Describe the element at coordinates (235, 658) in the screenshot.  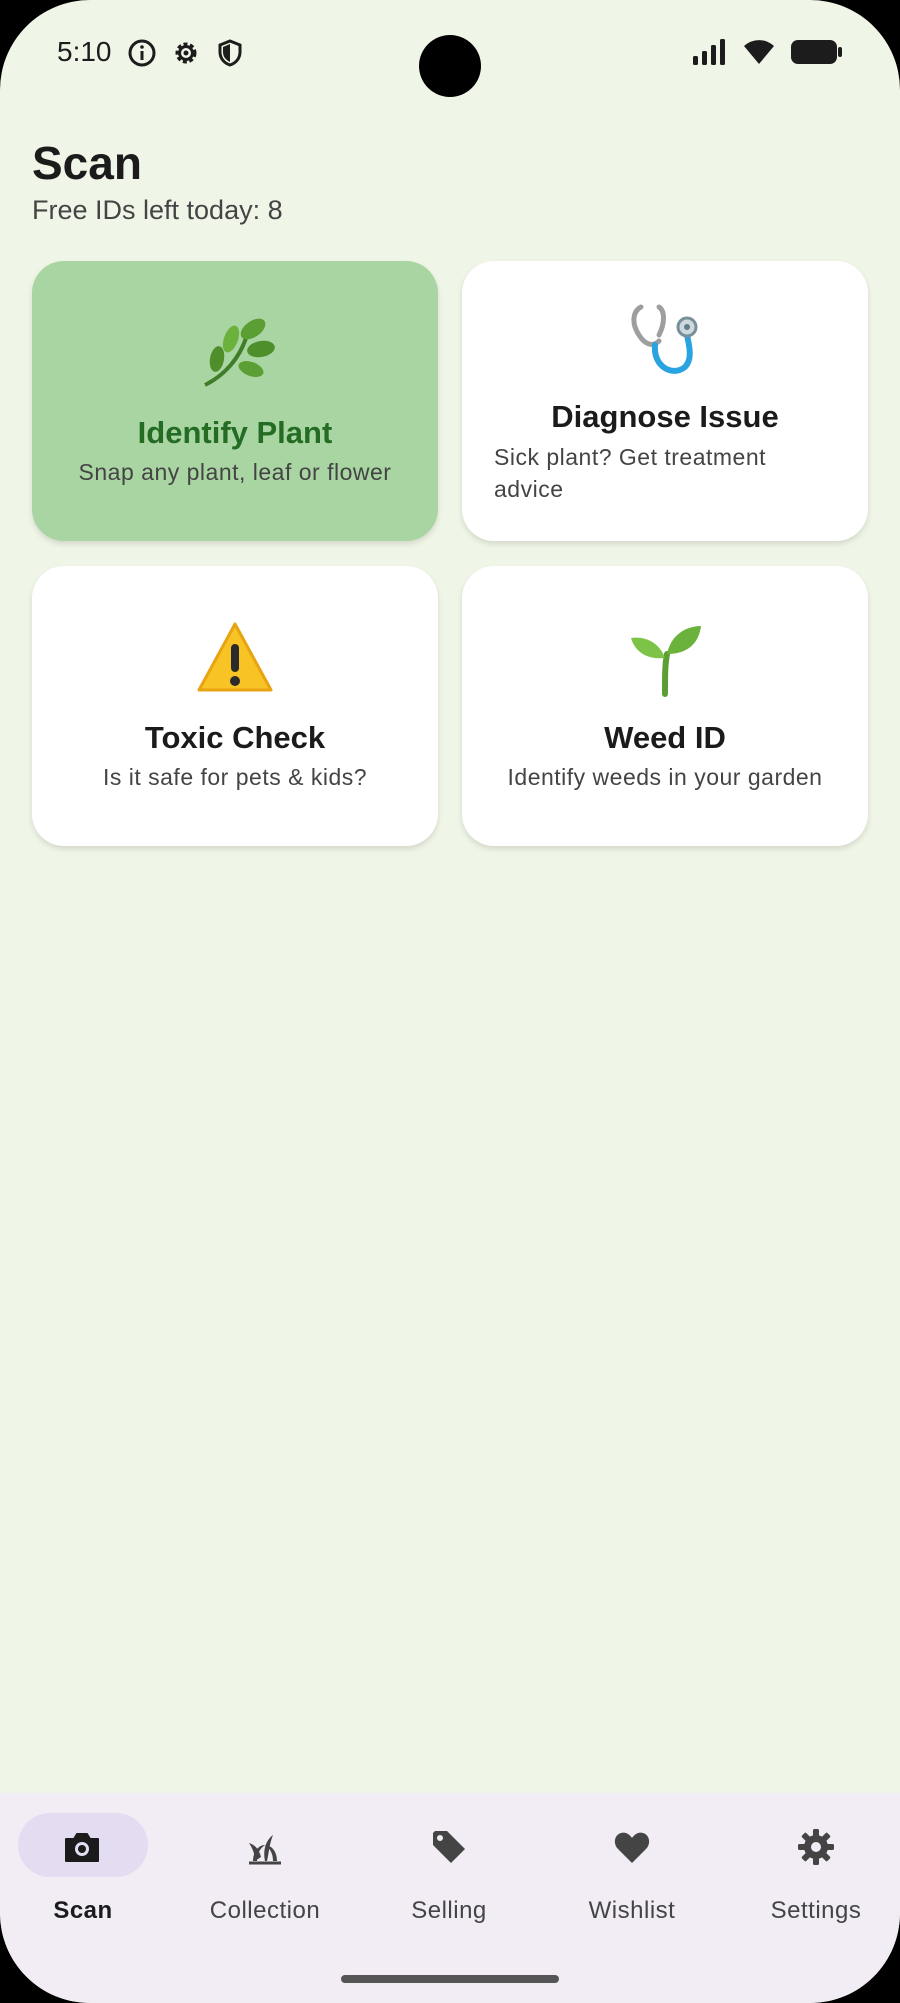
I see `warning-icon` at that location.